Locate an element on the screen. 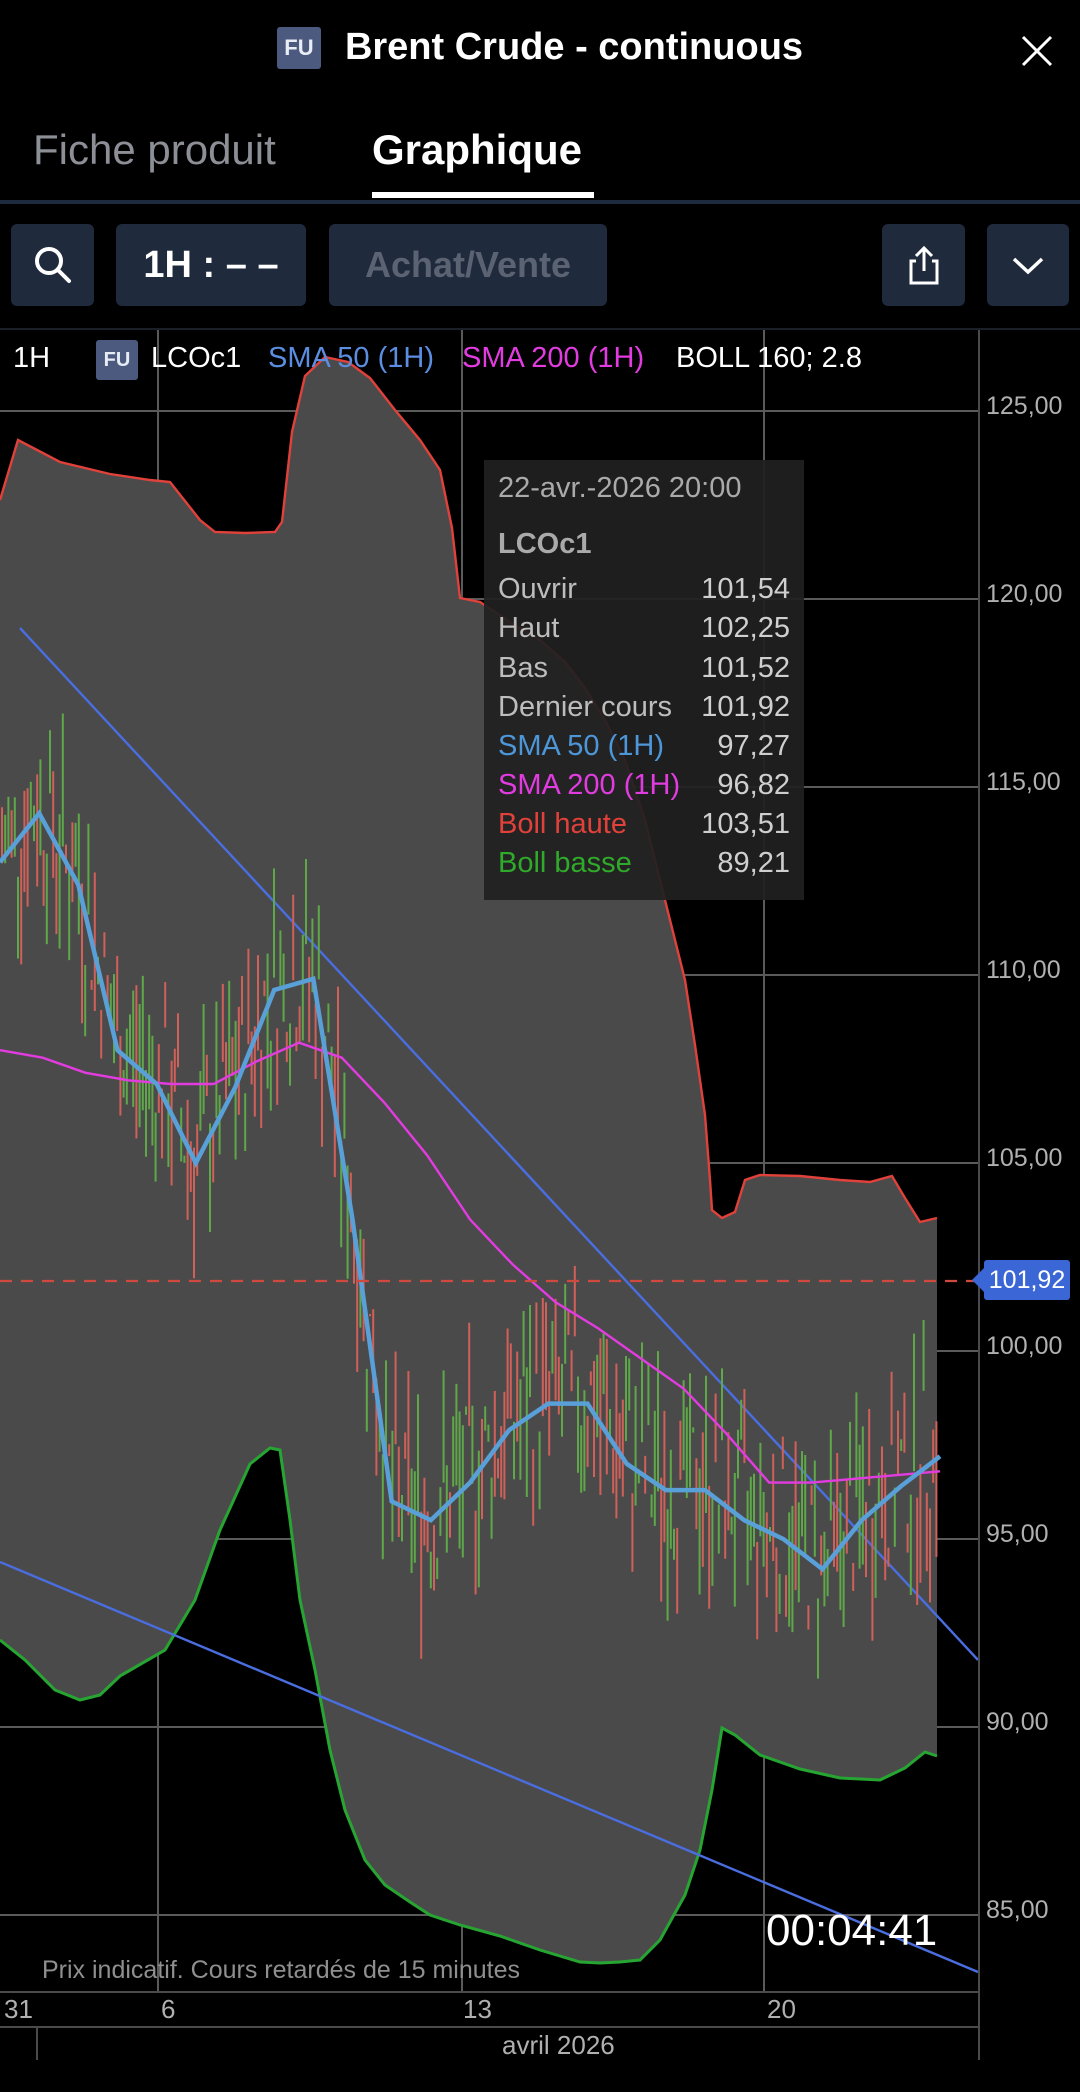 The height and width of the screenshot is (2092, 1080). legend-bollinger: BOLL 160; 2.8 is located at coordinates (769, 358).